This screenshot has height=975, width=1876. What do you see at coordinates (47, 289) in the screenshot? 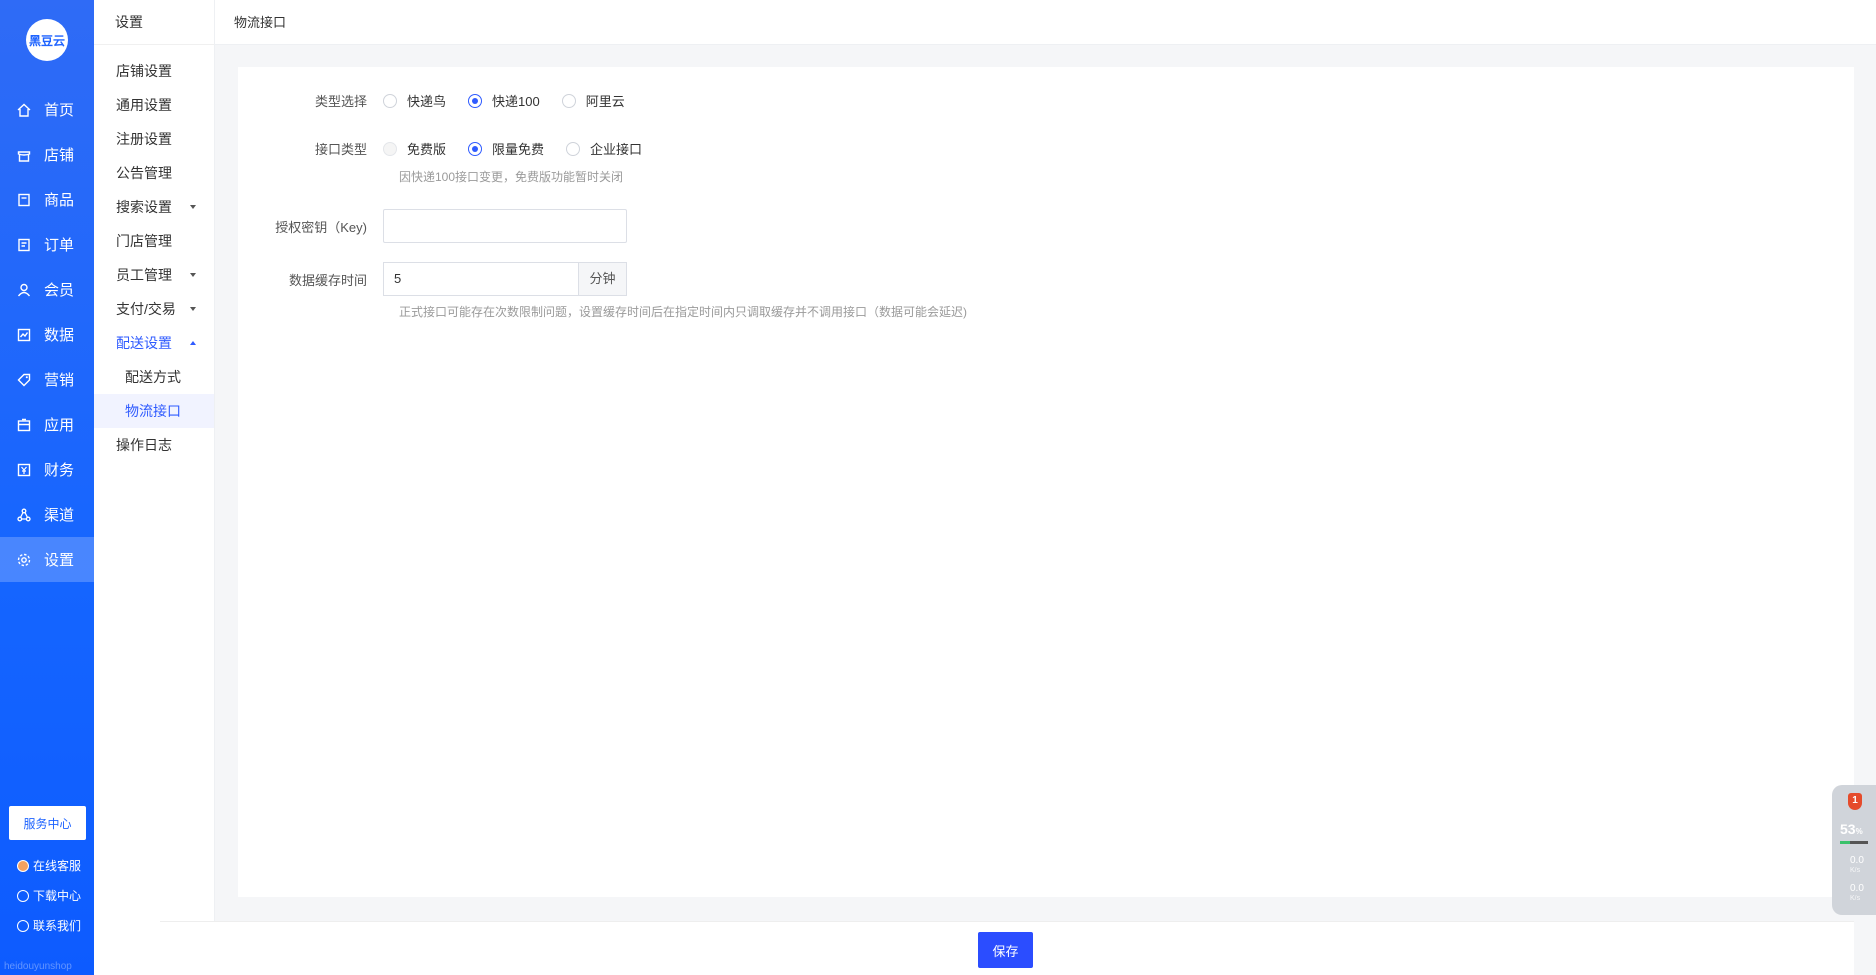
I see `nav-item-member: 会员` at bounding box center [47, 289].